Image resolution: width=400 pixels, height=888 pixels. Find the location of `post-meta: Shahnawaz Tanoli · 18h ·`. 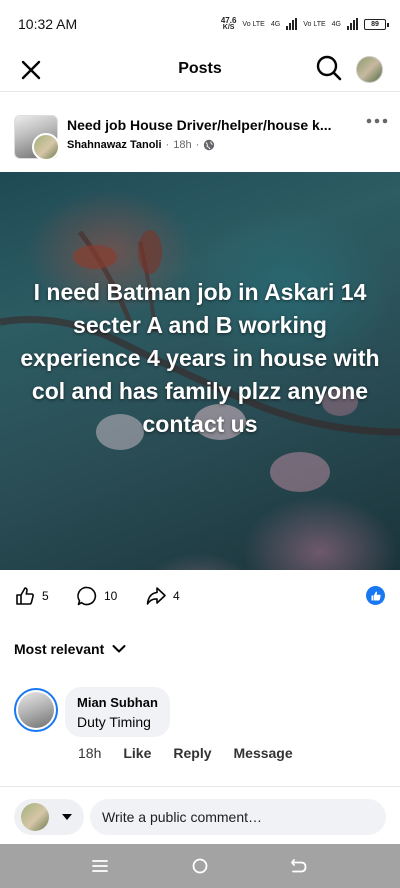

post-meta: Shahnawaz Tanoli · 18h · is located at coordinates (141, 145).